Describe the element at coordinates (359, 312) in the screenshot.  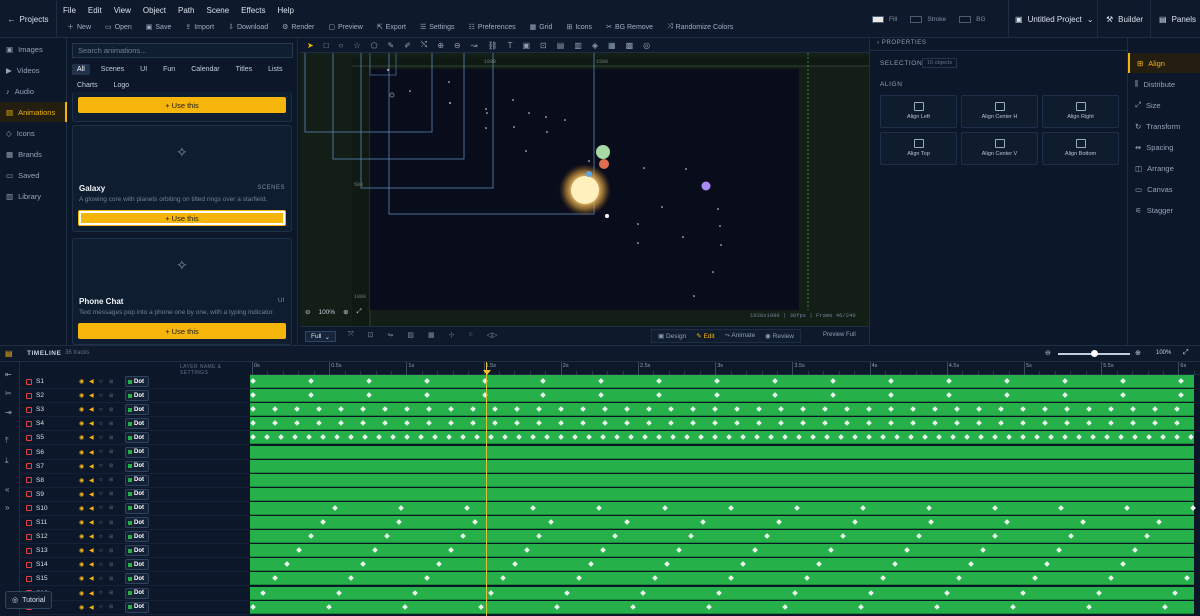
I see `fit-icon: ⤢` at that location.